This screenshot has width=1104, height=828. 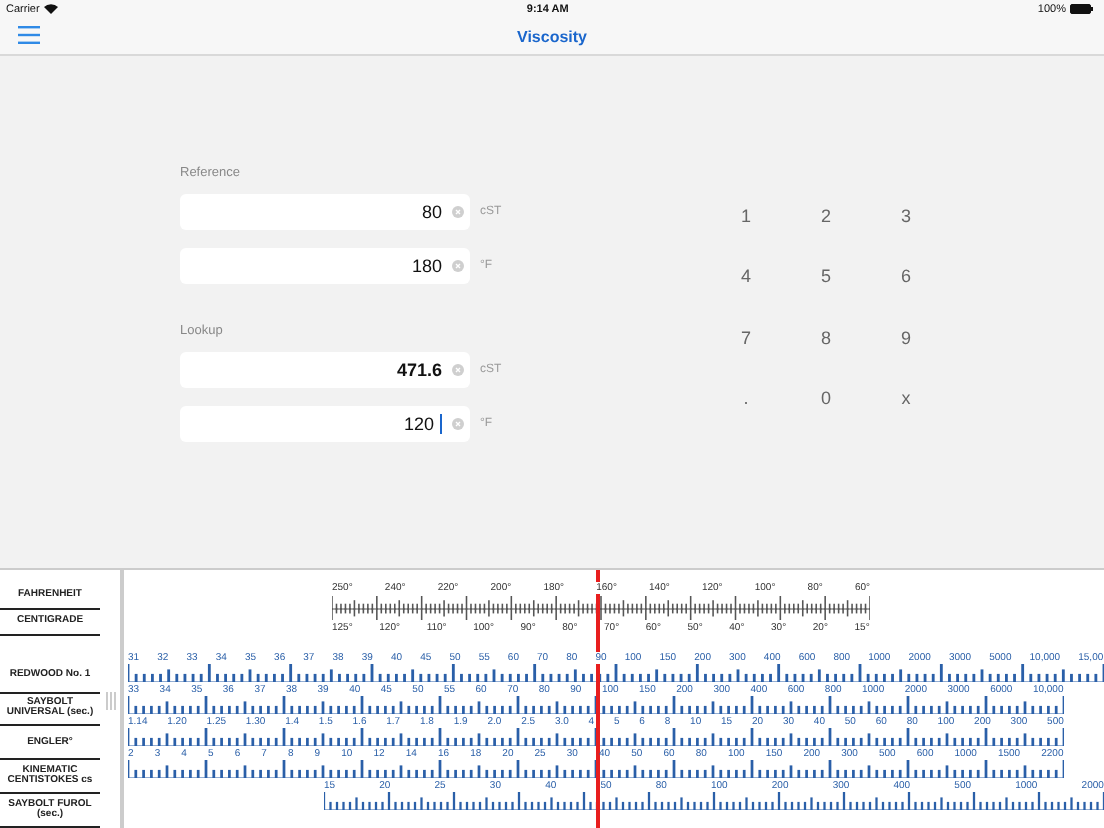 I want to click on keypad-key: 7, so click(x=745, y=337).